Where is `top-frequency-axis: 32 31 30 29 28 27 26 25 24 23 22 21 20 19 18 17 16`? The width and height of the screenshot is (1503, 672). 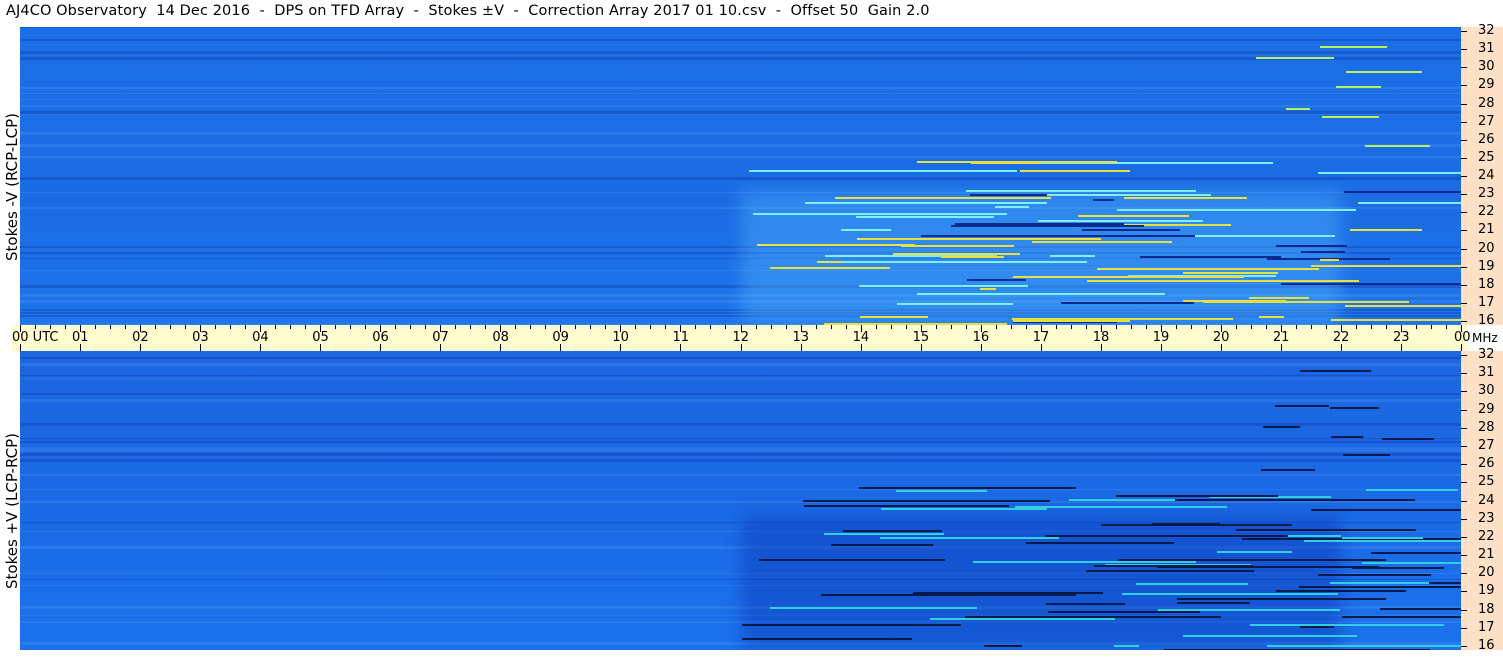
top-frequency-axis: 32 31 30 29 28 27 26 25 24 23 22 21 20 19 18 17 16 is located at coordinates (1482, 175).